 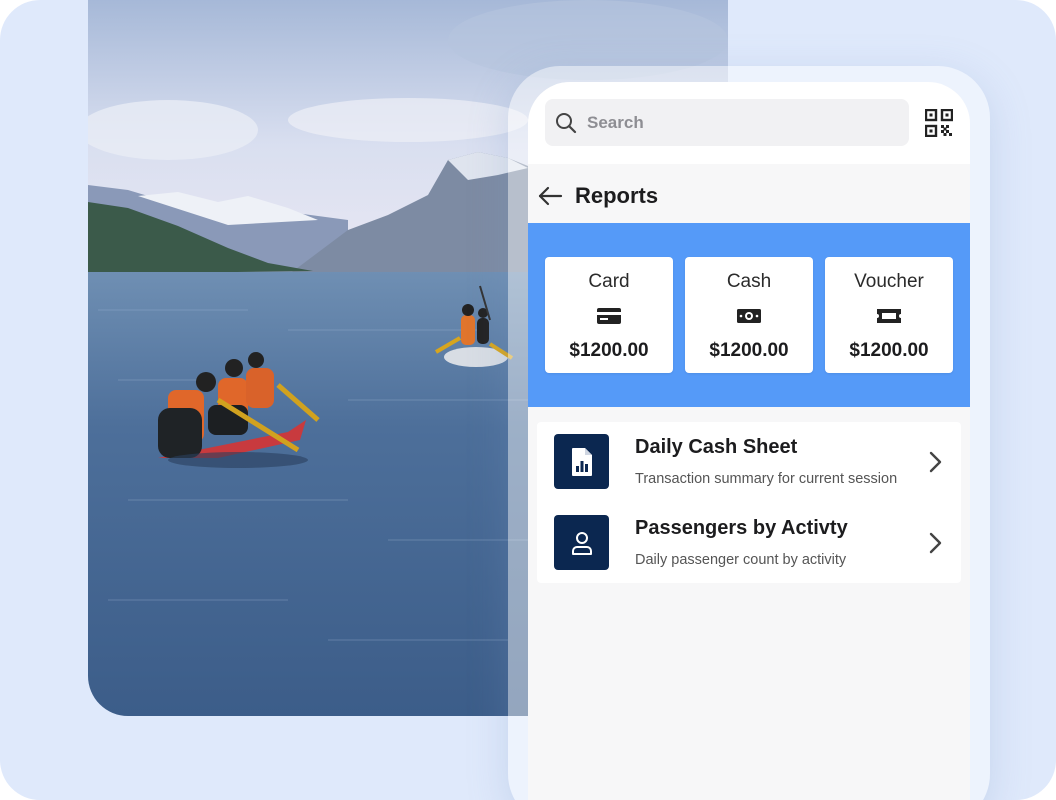 What do you see at coordinates (741, 528) in the screenshot?
I see `report-title: Passengers by Activty` at bounding box center [741, 528].